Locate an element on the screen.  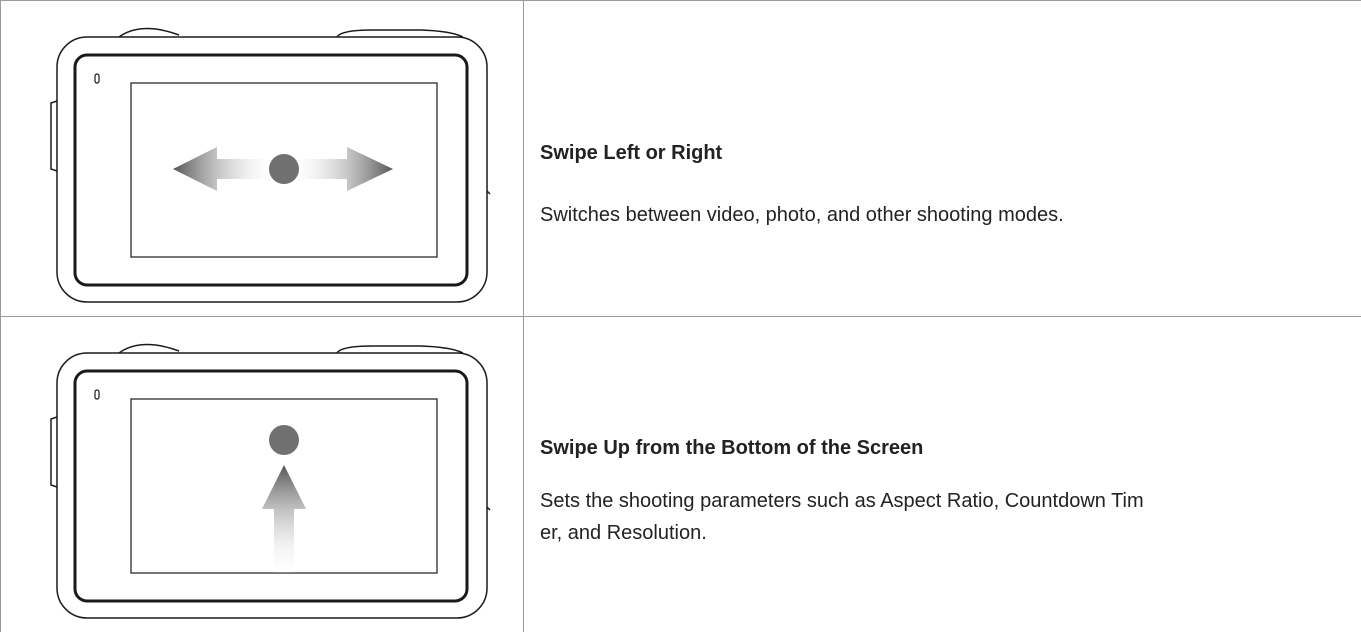
camera-swipe-up-icon is located at coordinates (270, 481).